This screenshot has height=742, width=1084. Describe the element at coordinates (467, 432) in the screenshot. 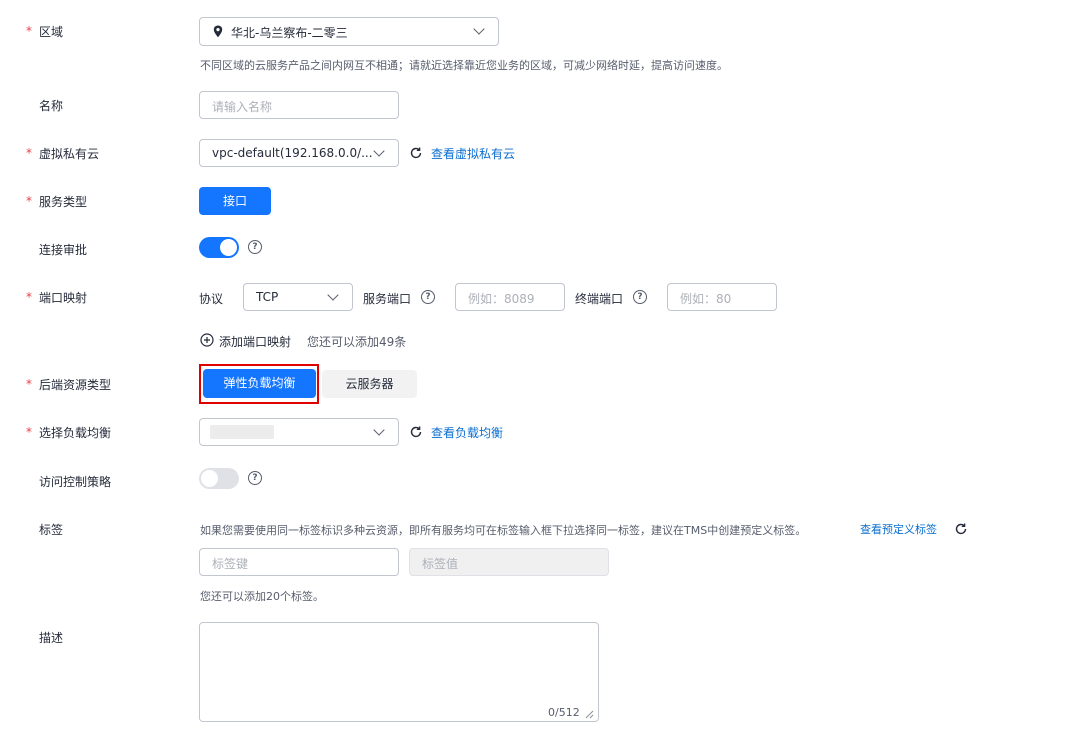

I see `view-lb-link: 查看负载均衡` at that location.